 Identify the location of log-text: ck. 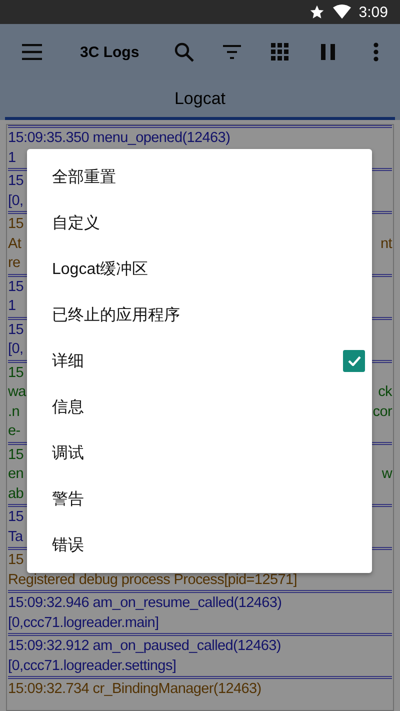
(385, 392).